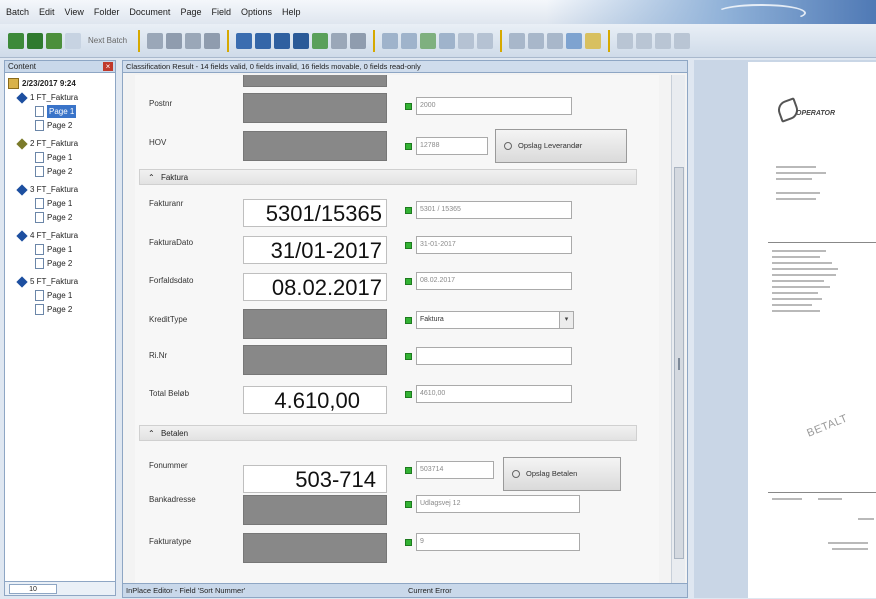 This screenshot has width=876, height=599. Describe the element at coordinates (452, 146) in the screenshot. I see `hov-input: 12788` at that location.